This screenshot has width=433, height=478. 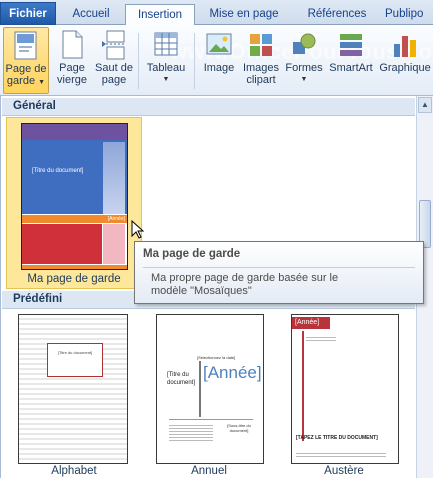 I want to click on table-label: Tableau, so click(x=166, y=68).